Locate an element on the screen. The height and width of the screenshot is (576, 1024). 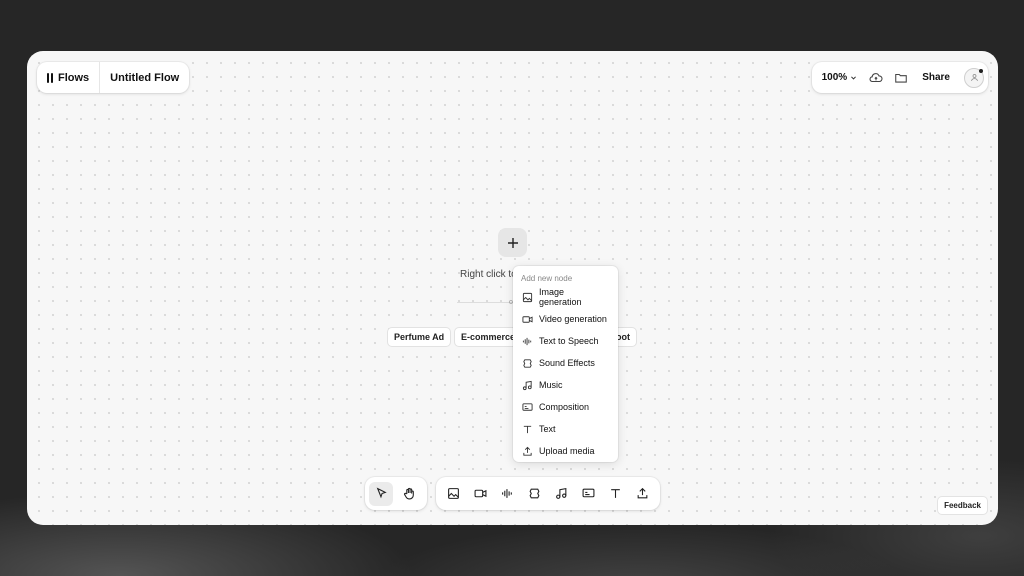
add-music-node-button is located at coordinates (562, 494).